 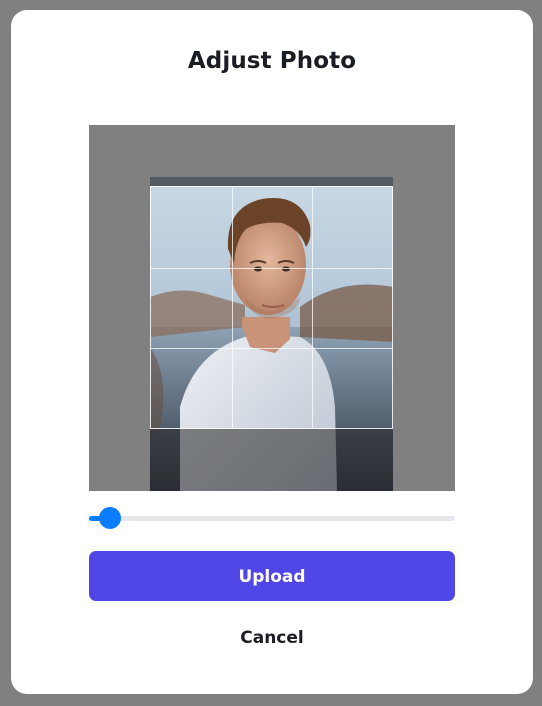 What do you see at coordinates (271, 460) in the screenshot?
I see `crop-mask-bottom` at bounding box center [271, 460].